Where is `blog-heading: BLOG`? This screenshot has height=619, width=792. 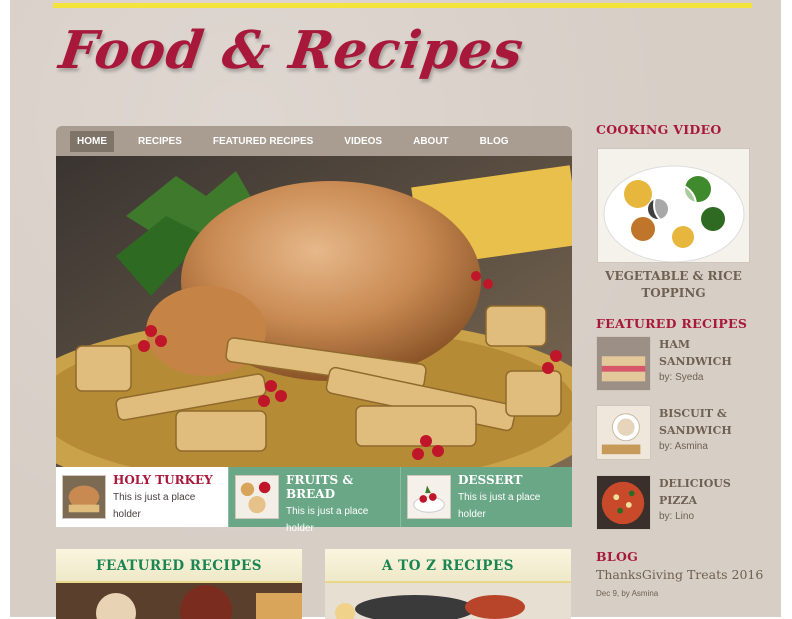 blog-heading: BLOG is located at coordinates (617, 556).